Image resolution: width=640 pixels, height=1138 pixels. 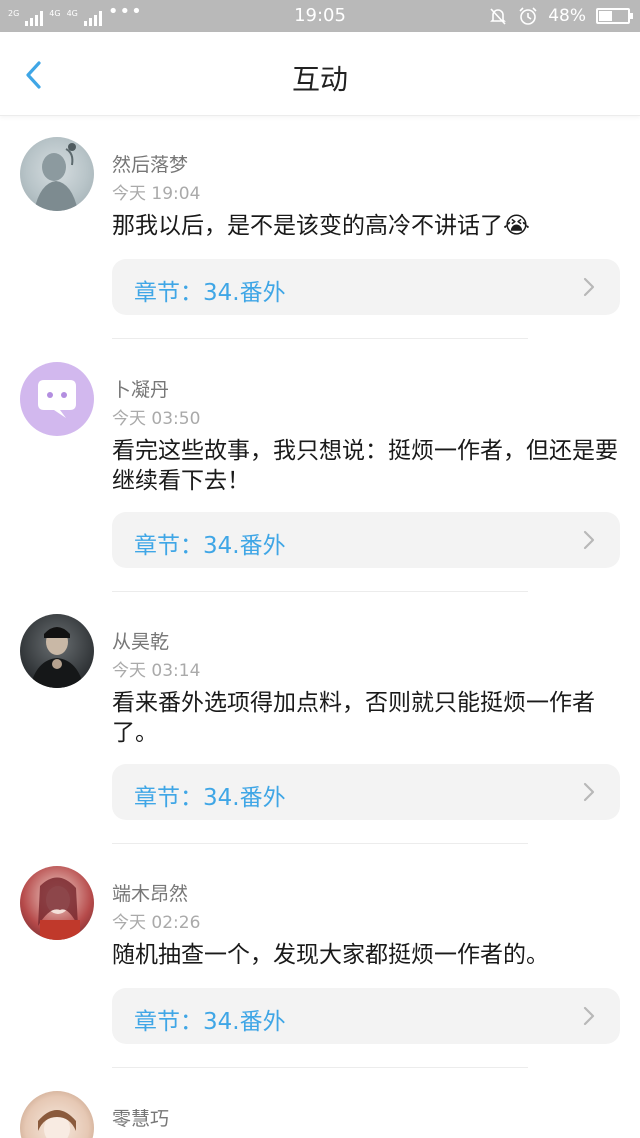 I want to click on comment-time: 今天 03:50, so click(x=156, y=419).